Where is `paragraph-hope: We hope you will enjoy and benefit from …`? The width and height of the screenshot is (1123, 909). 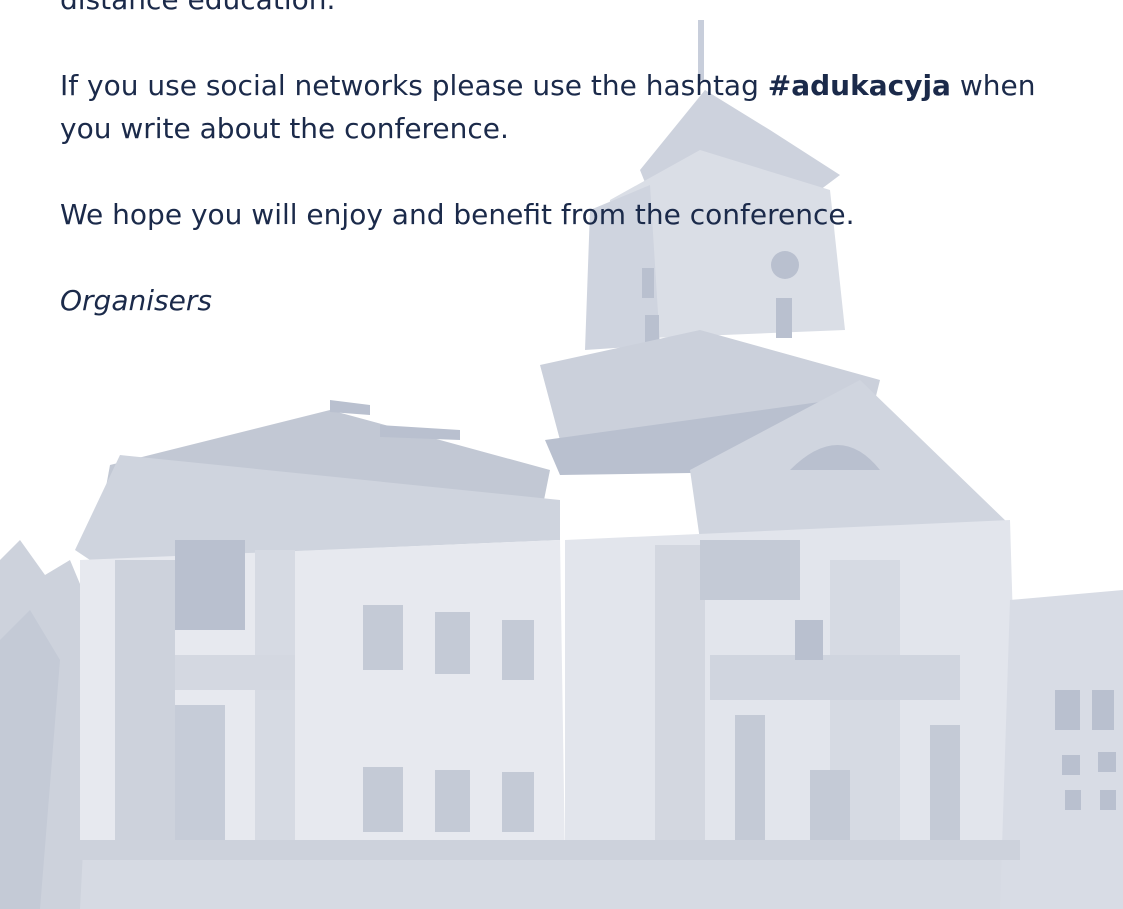
paragraph-hope: We hope you will enjoy and benefit from … is located at coordinates (457, 214).